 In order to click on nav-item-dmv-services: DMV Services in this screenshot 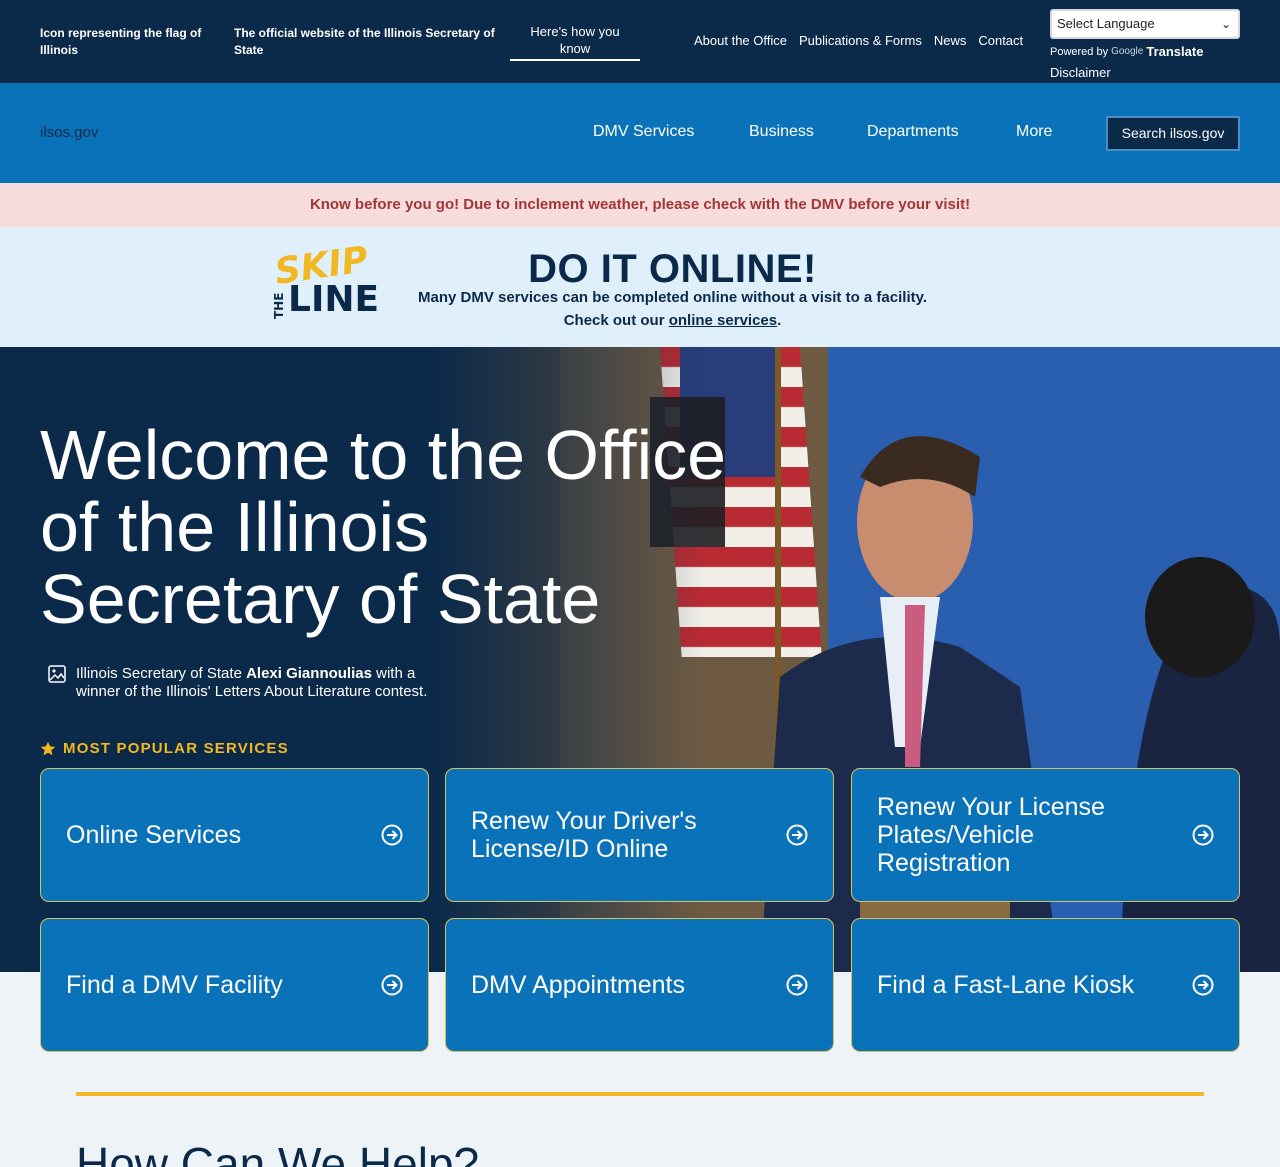, I will do `click(643, 132)`.